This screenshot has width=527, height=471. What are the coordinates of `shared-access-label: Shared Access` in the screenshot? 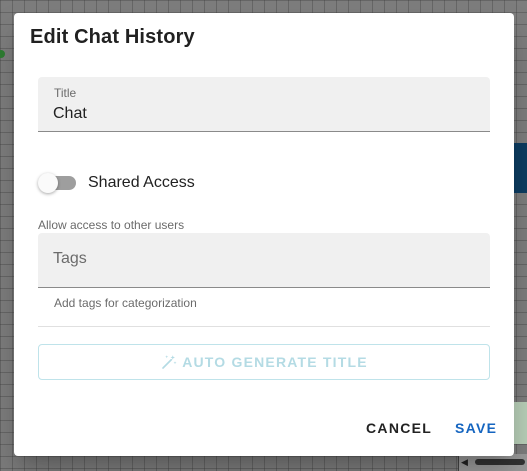 It's located at (141, 183).